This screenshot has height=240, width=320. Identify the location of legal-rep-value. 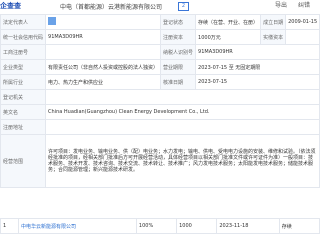
(103, 22).